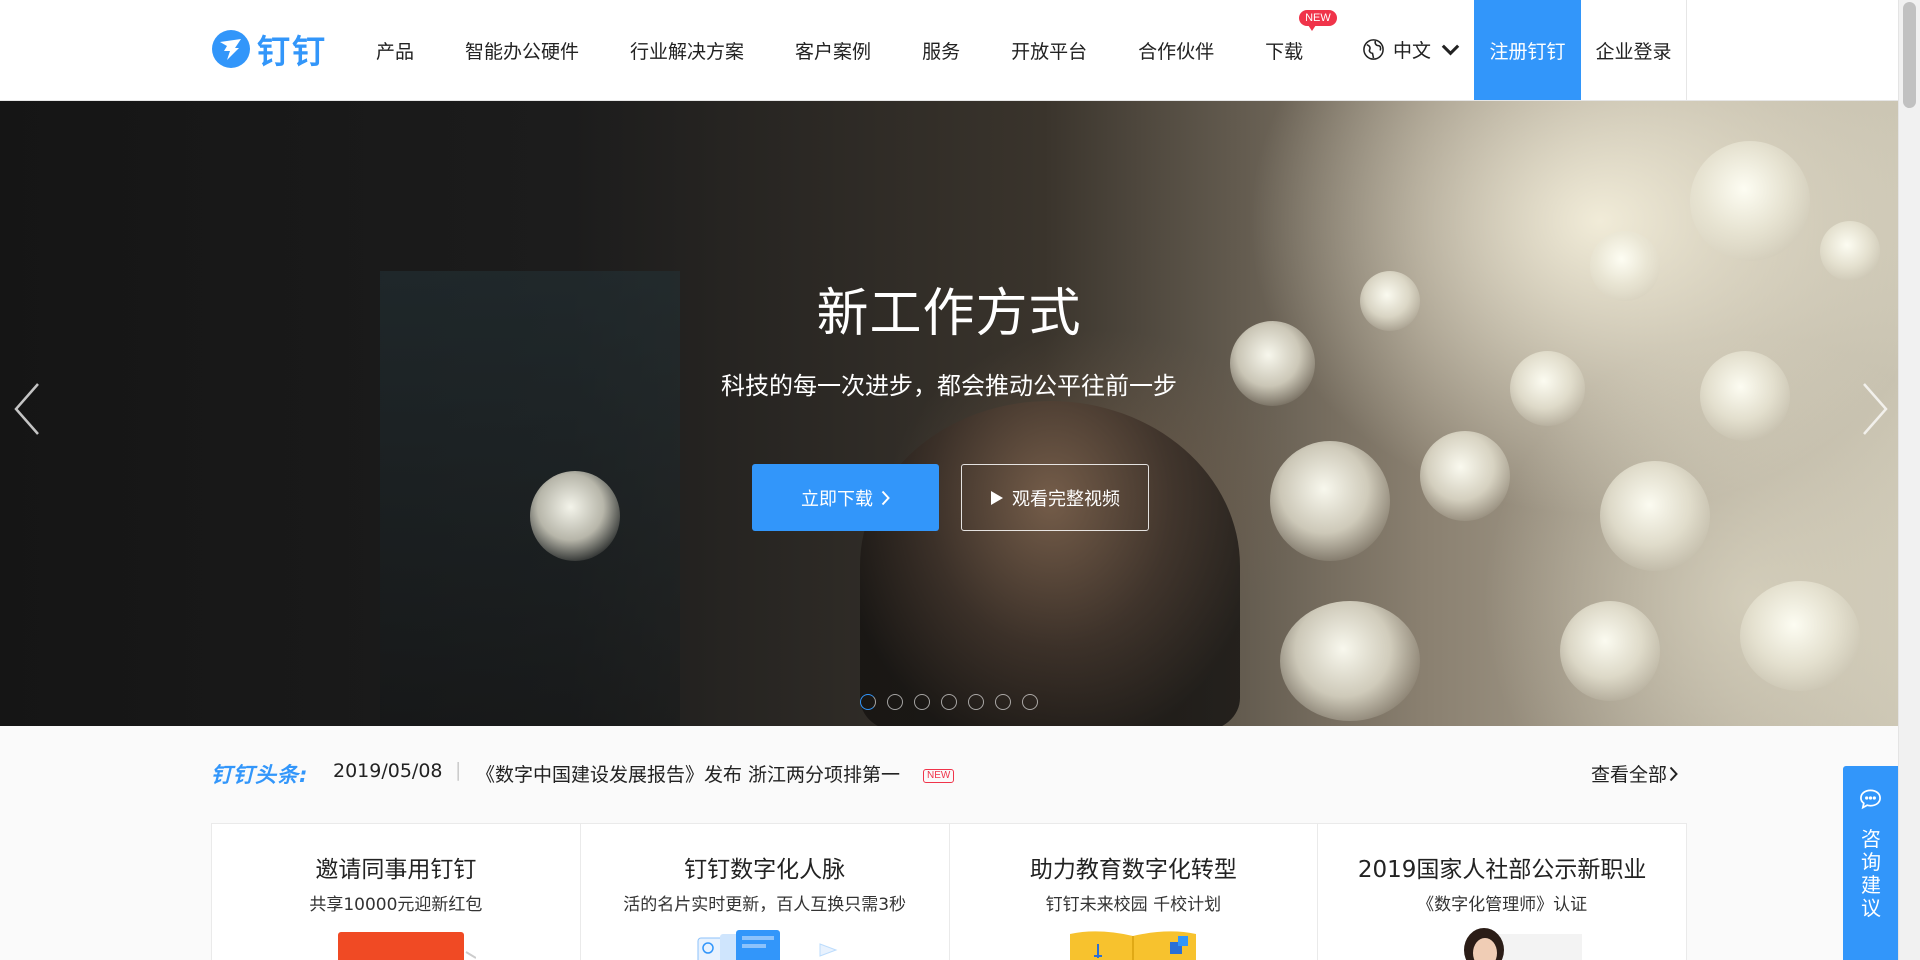 This screenshot has width=1920, height=960. What do you see at coordinates (292, 51) in the screenshot?
I see `logo-text: 钉钉` at bounding box center [292, 51].